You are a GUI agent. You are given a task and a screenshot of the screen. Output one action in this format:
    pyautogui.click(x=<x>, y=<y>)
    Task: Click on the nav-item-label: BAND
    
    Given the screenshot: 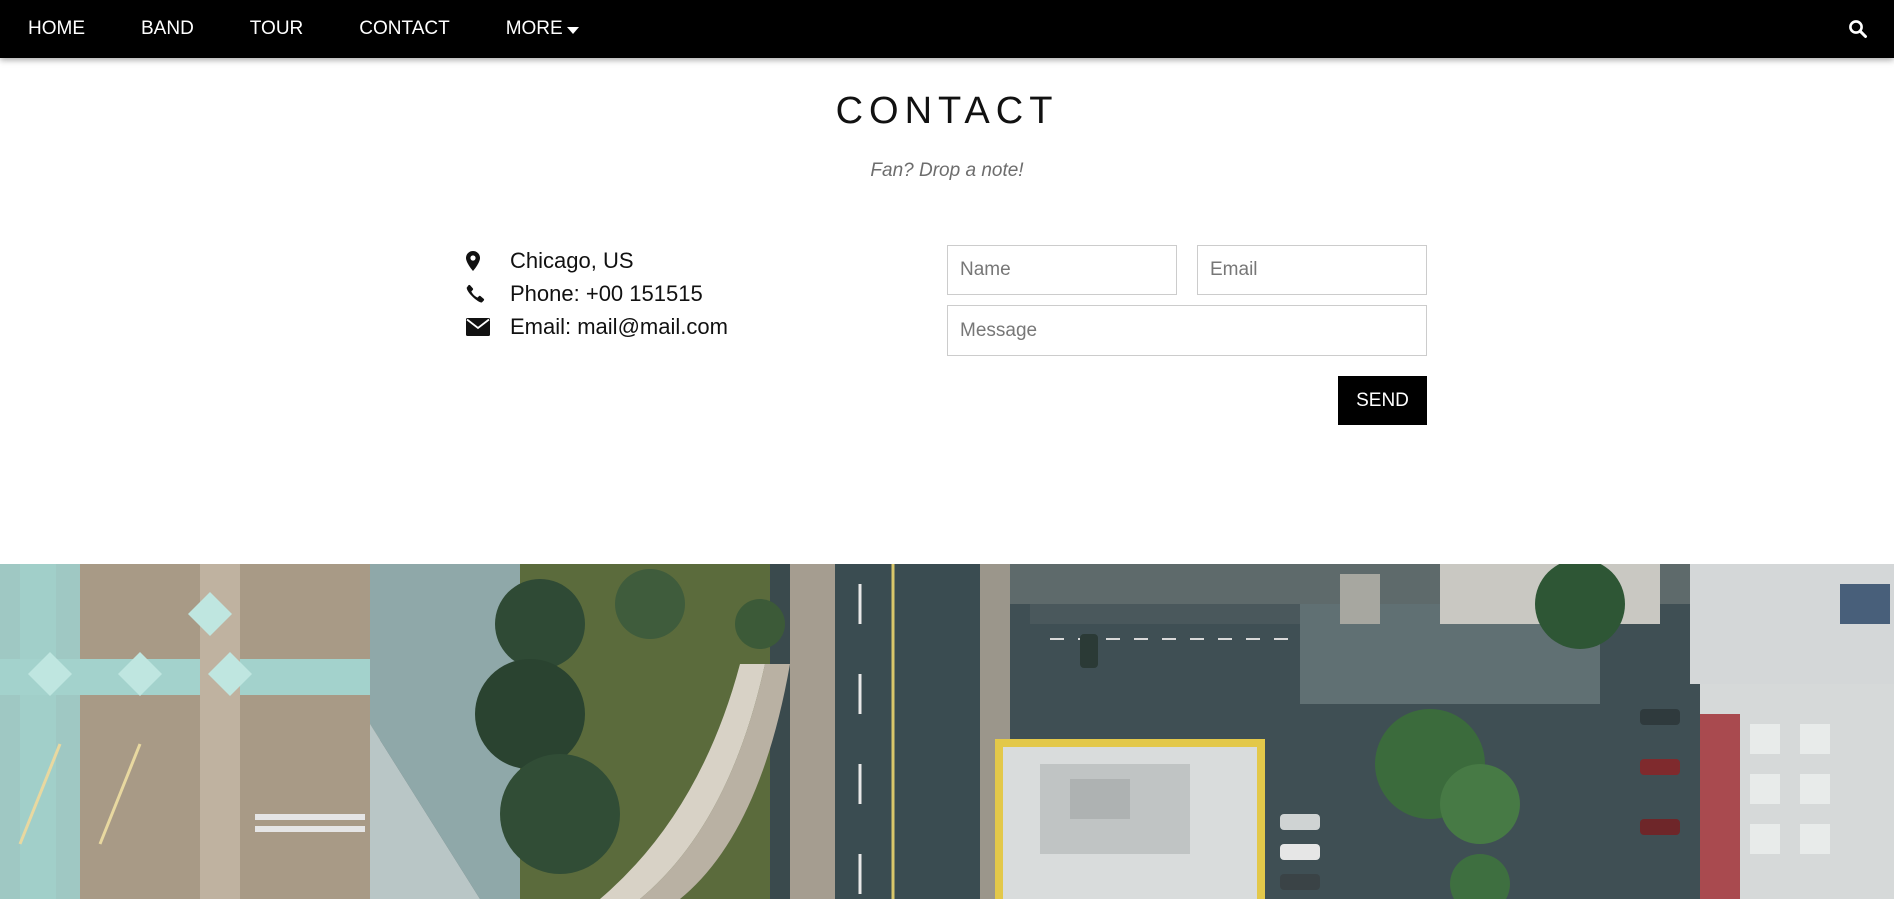 What is the action you would take?
    pyautogui.click(x=167, y=28)
    